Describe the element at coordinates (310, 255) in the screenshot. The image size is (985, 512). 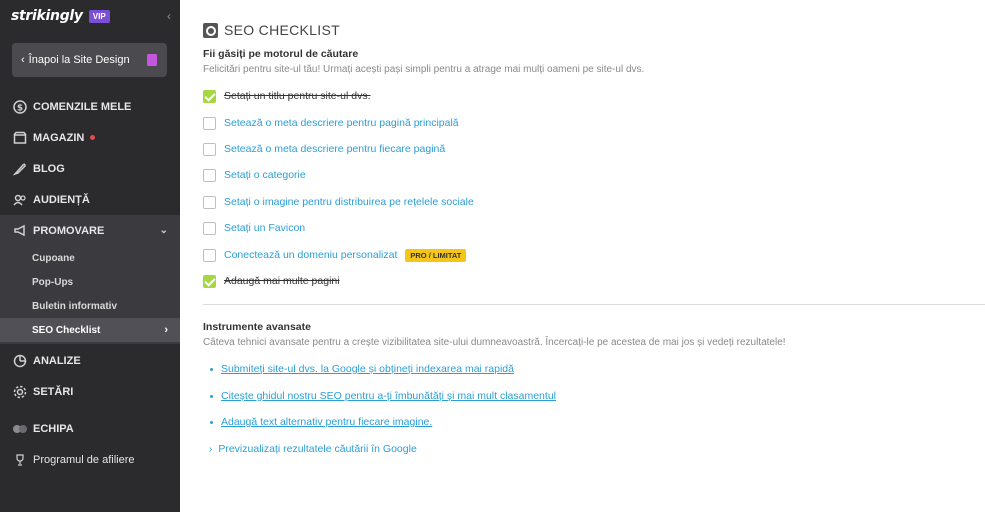
I see `checklist-link: Conectează un domeniu personalizat` at that location.